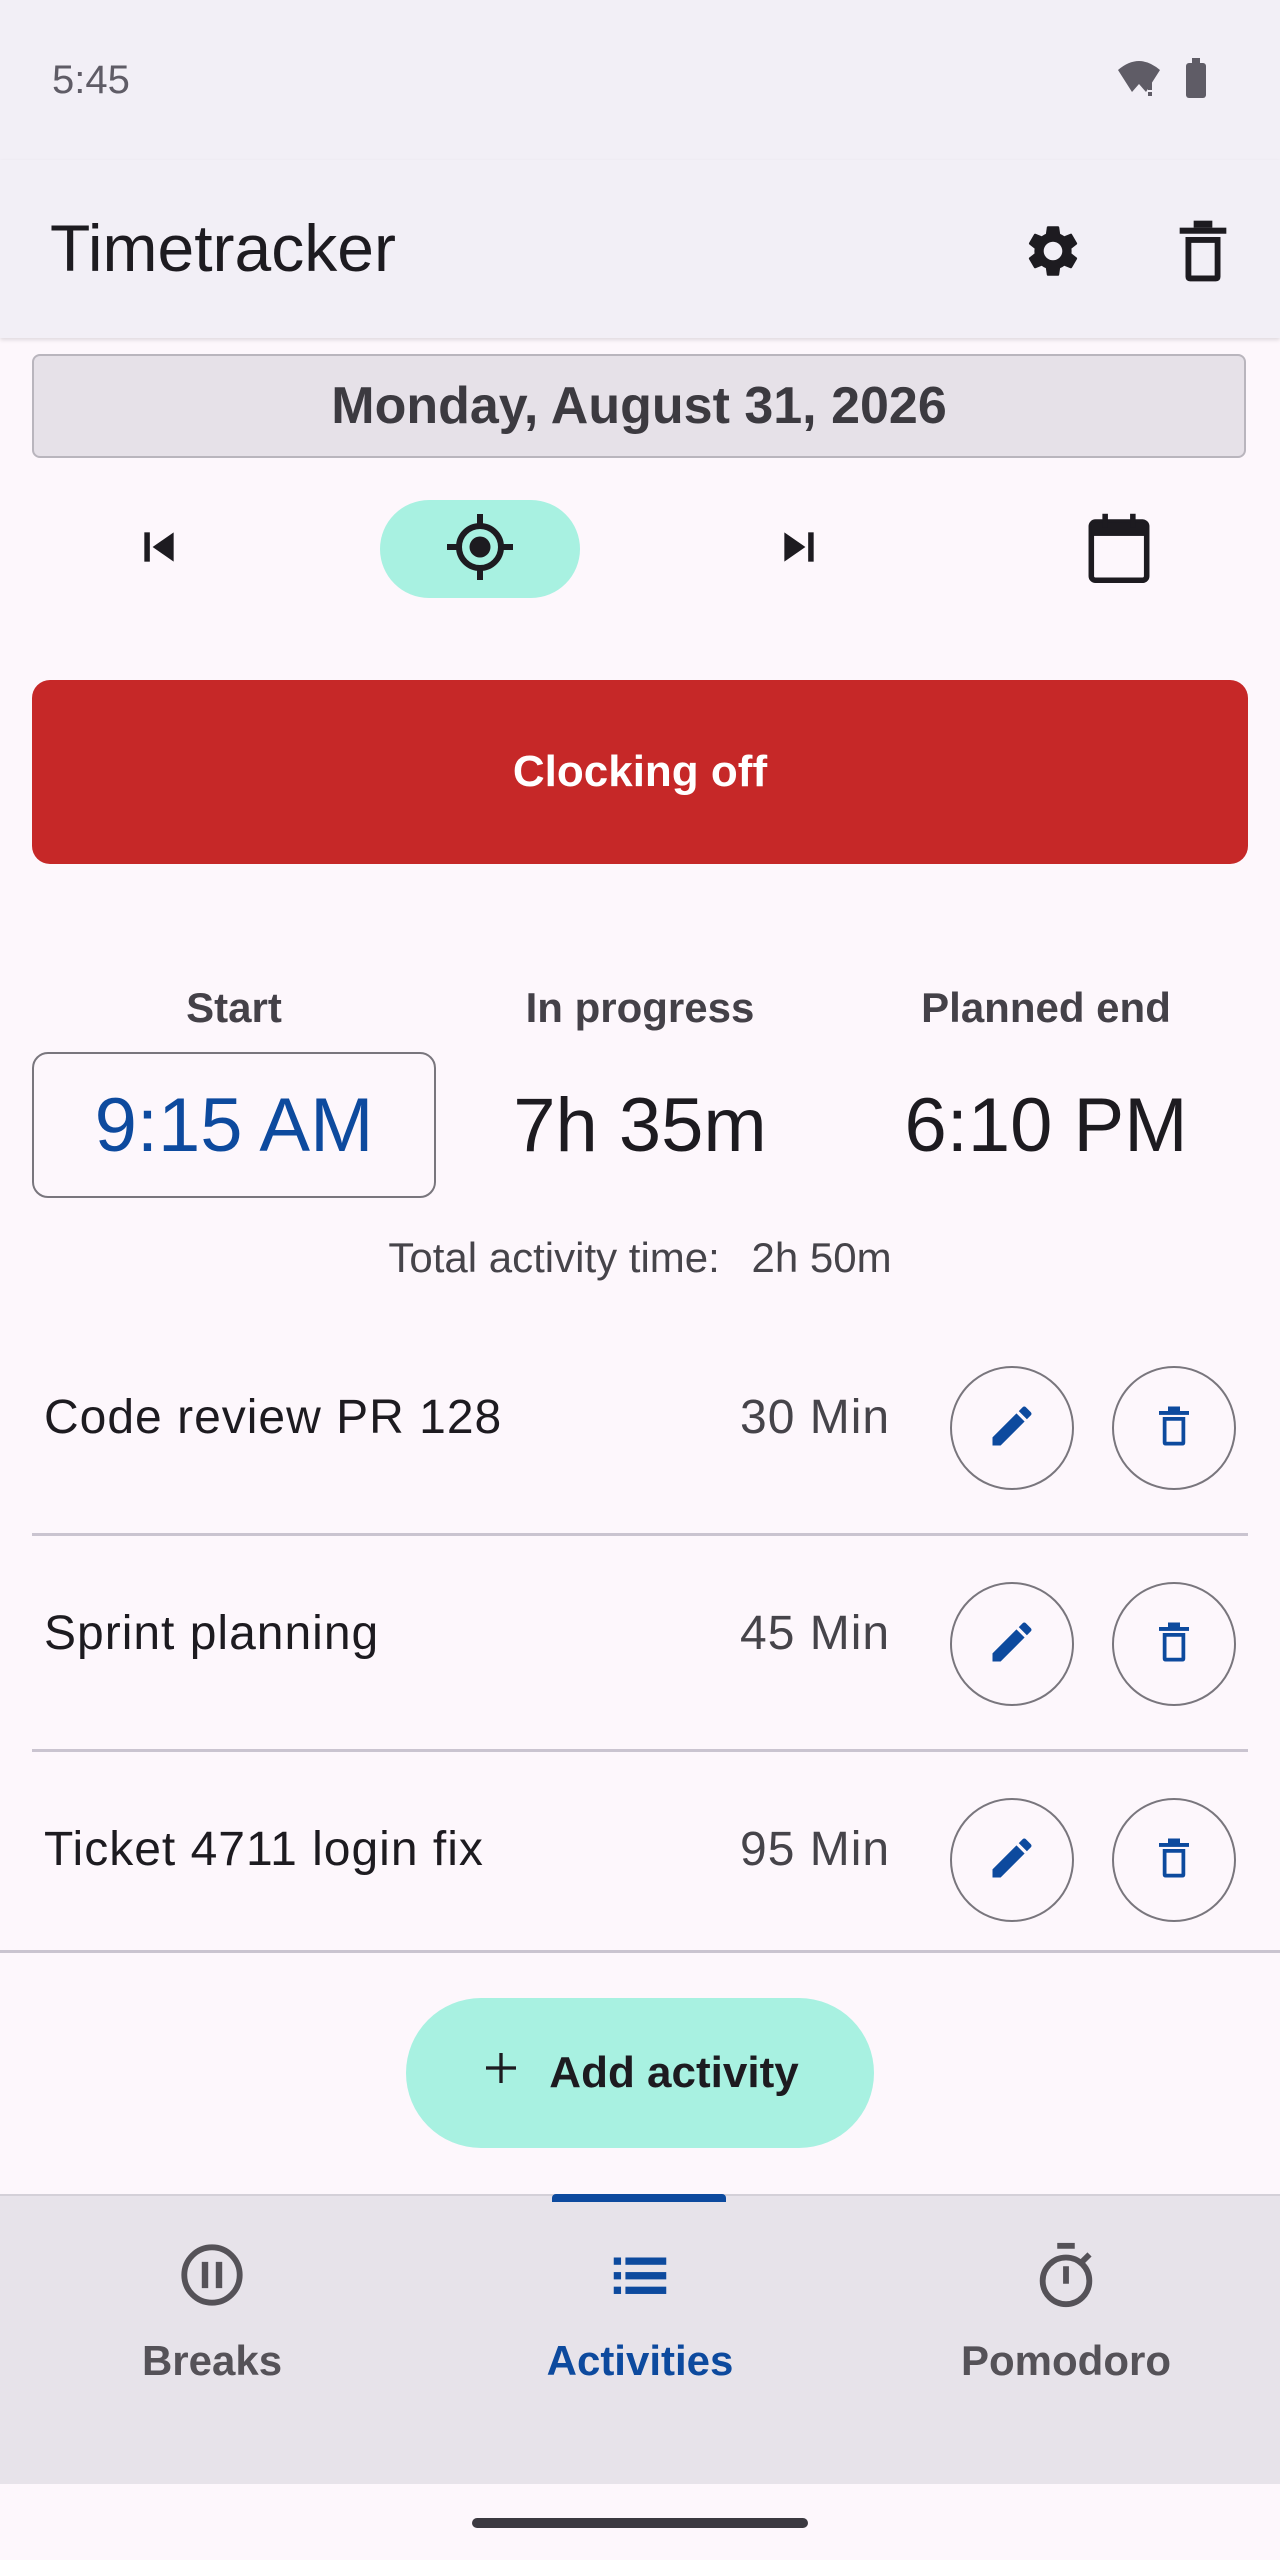 The image size is (1280, 2560). Describe the element at coordinates (640, 80) in the screenshot. I see `status-bar` at that location.